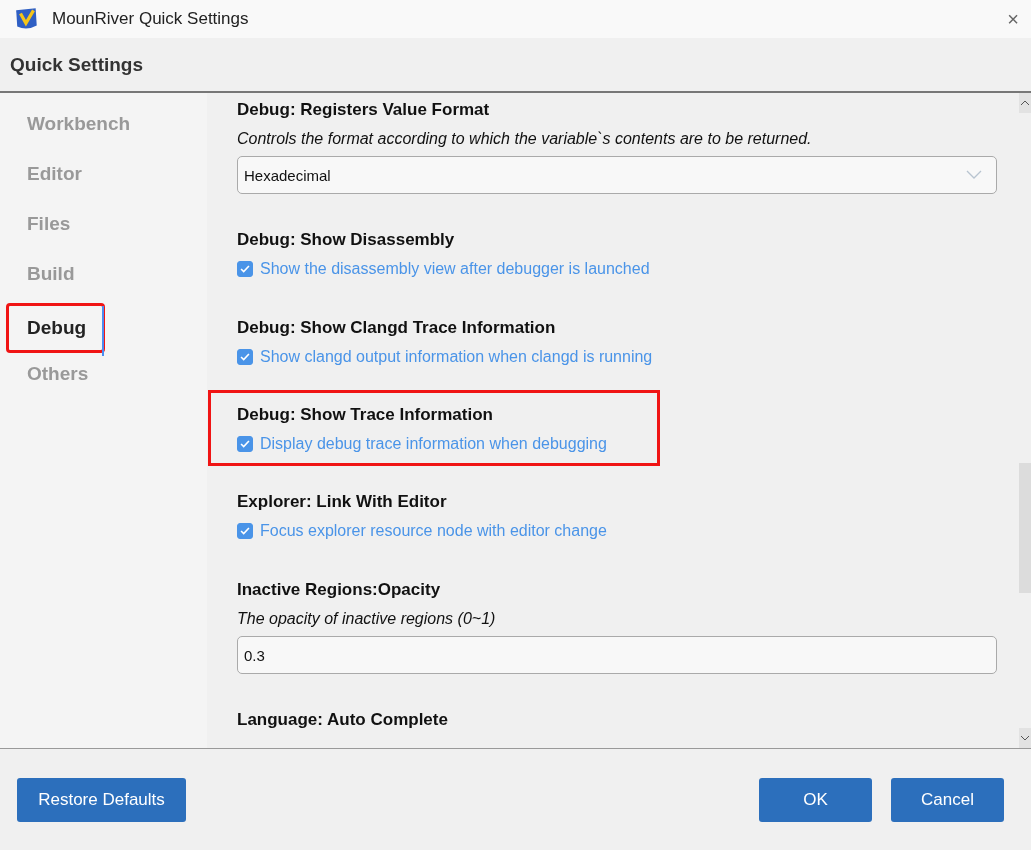 This screenshot has width=1031, height=850. Describe the element at coordinates (1025, 420) in the screenshot. I see `scrollbar` at that location.